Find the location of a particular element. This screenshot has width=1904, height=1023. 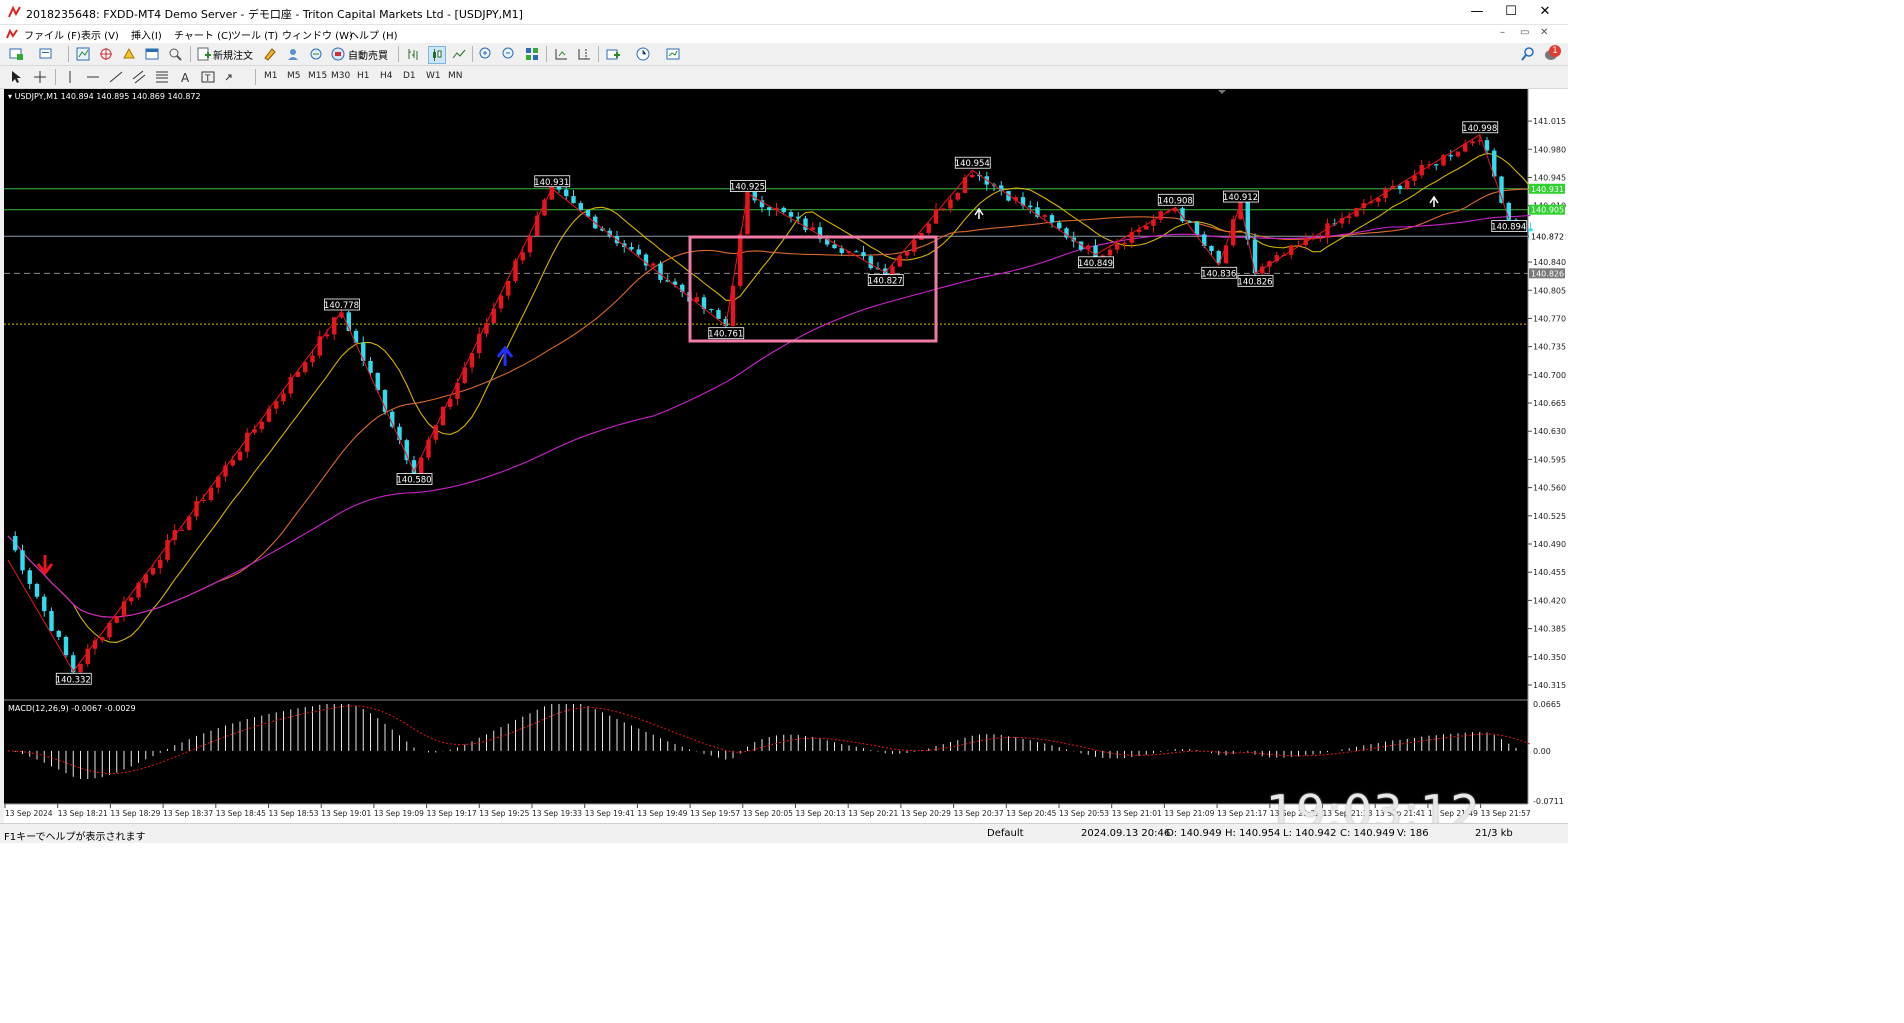

svg-text: A is located at coordinates (185, 78).